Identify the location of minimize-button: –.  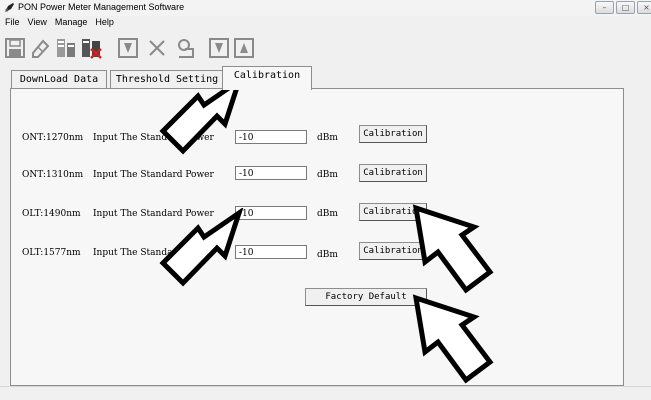
(604, 7).